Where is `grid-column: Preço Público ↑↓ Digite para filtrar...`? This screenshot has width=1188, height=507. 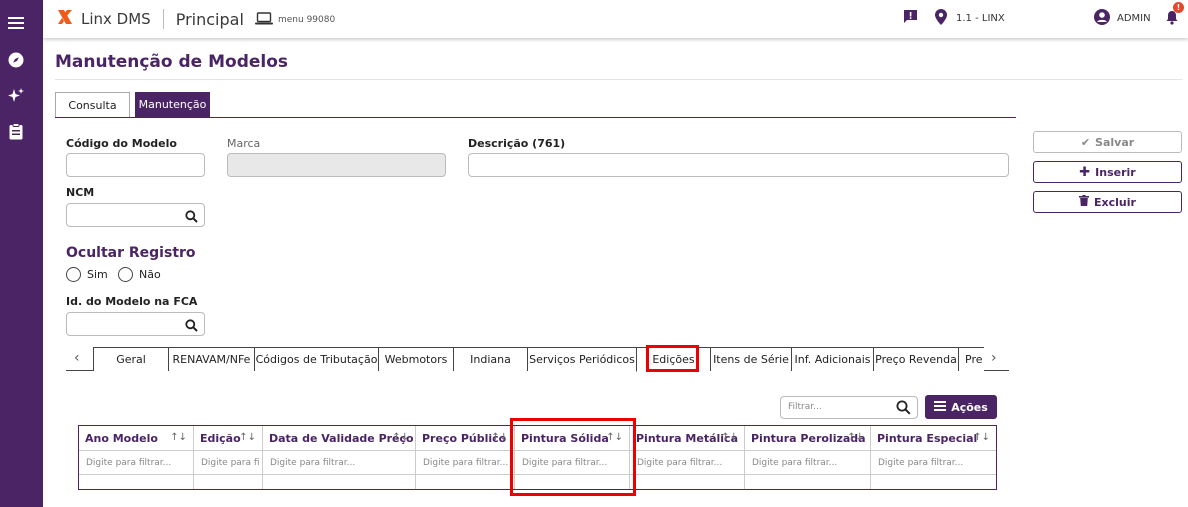
grid-column: Preço Público ↑↓ Digite para filtrar... is located at coordinates (465, 457).